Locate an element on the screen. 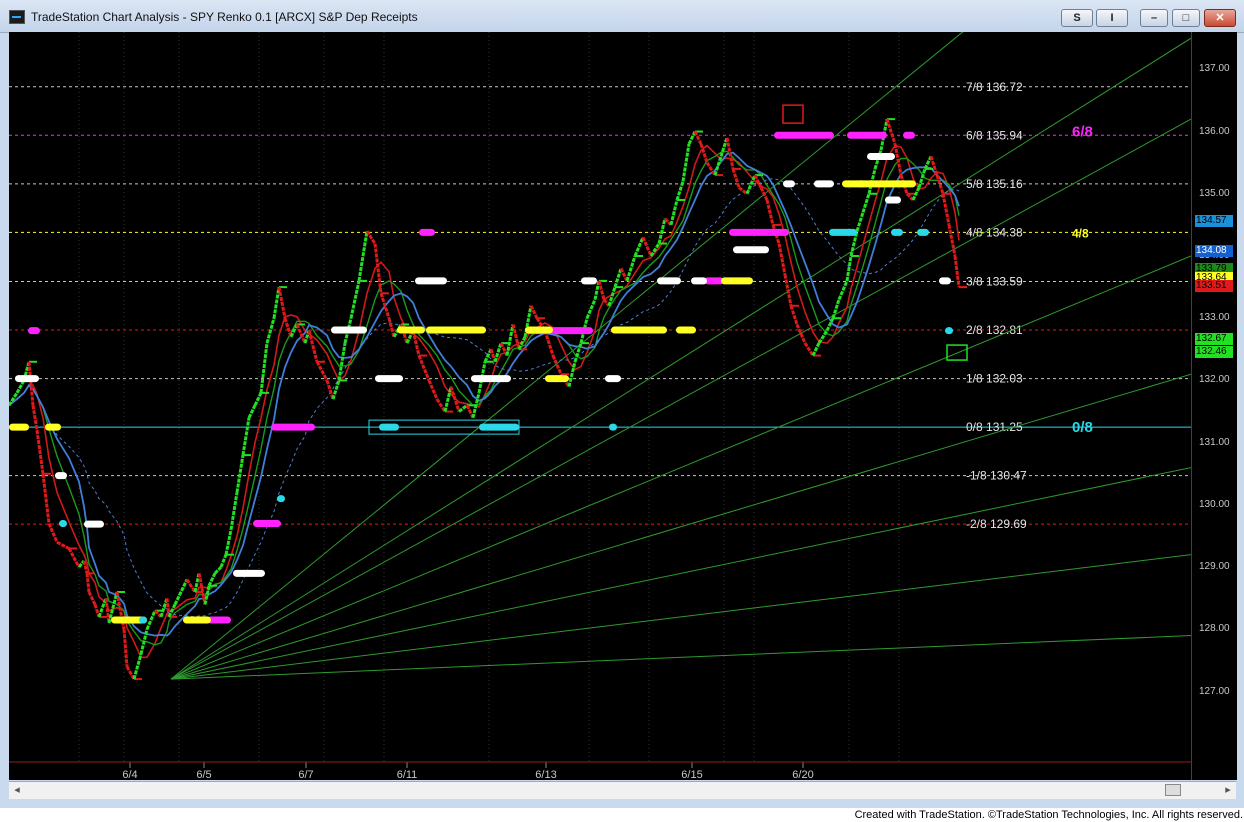  price-label-6: 132.46 is located at coordinates (1214, 351).